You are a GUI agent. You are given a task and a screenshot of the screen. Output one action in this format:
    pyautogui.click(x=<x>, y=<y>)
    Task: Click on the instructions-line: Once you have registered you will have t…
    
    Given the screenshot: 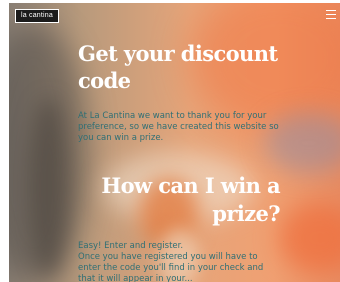 What is the action you would take?
    pyautogui.click(x=171, y=267)
    